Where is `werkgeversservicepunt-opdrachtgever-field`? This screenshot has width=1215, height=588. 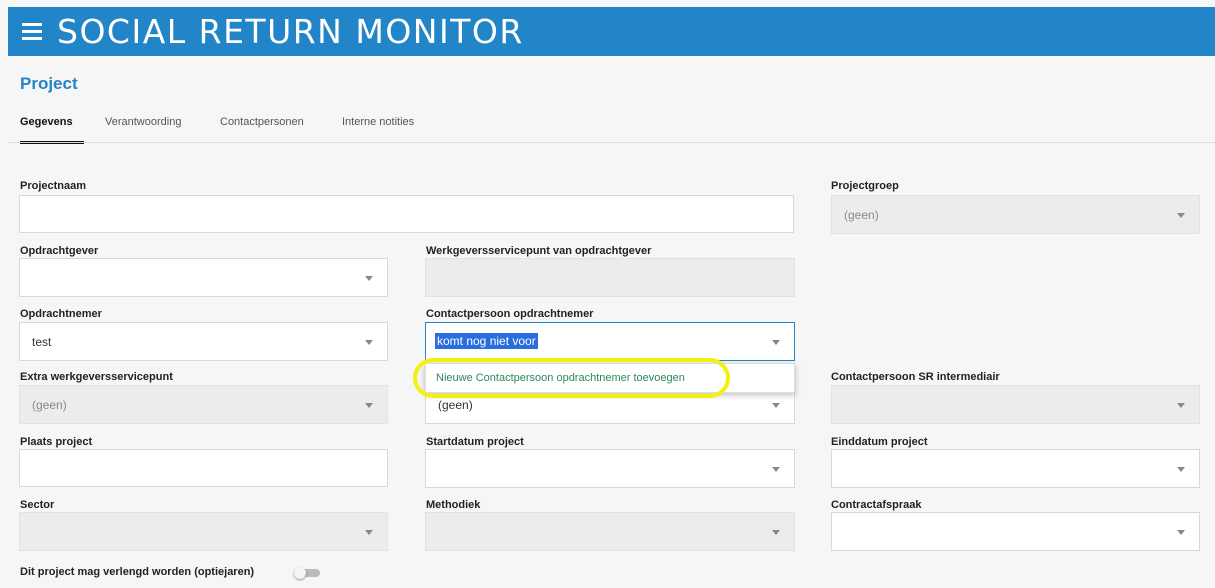
werkgeversservicepunt-opdrachtgever-field is located at coordinates (610, 277).